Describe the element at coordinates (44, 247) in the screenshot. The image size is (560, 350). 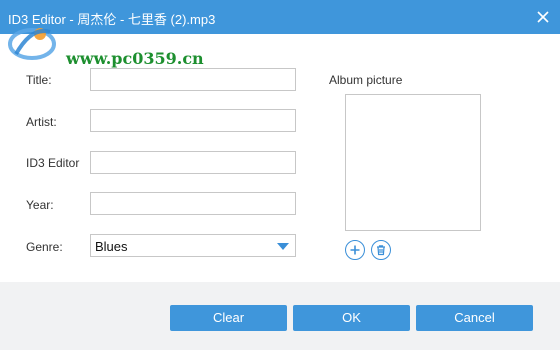
I see `genre-label: Genre:` at that location.